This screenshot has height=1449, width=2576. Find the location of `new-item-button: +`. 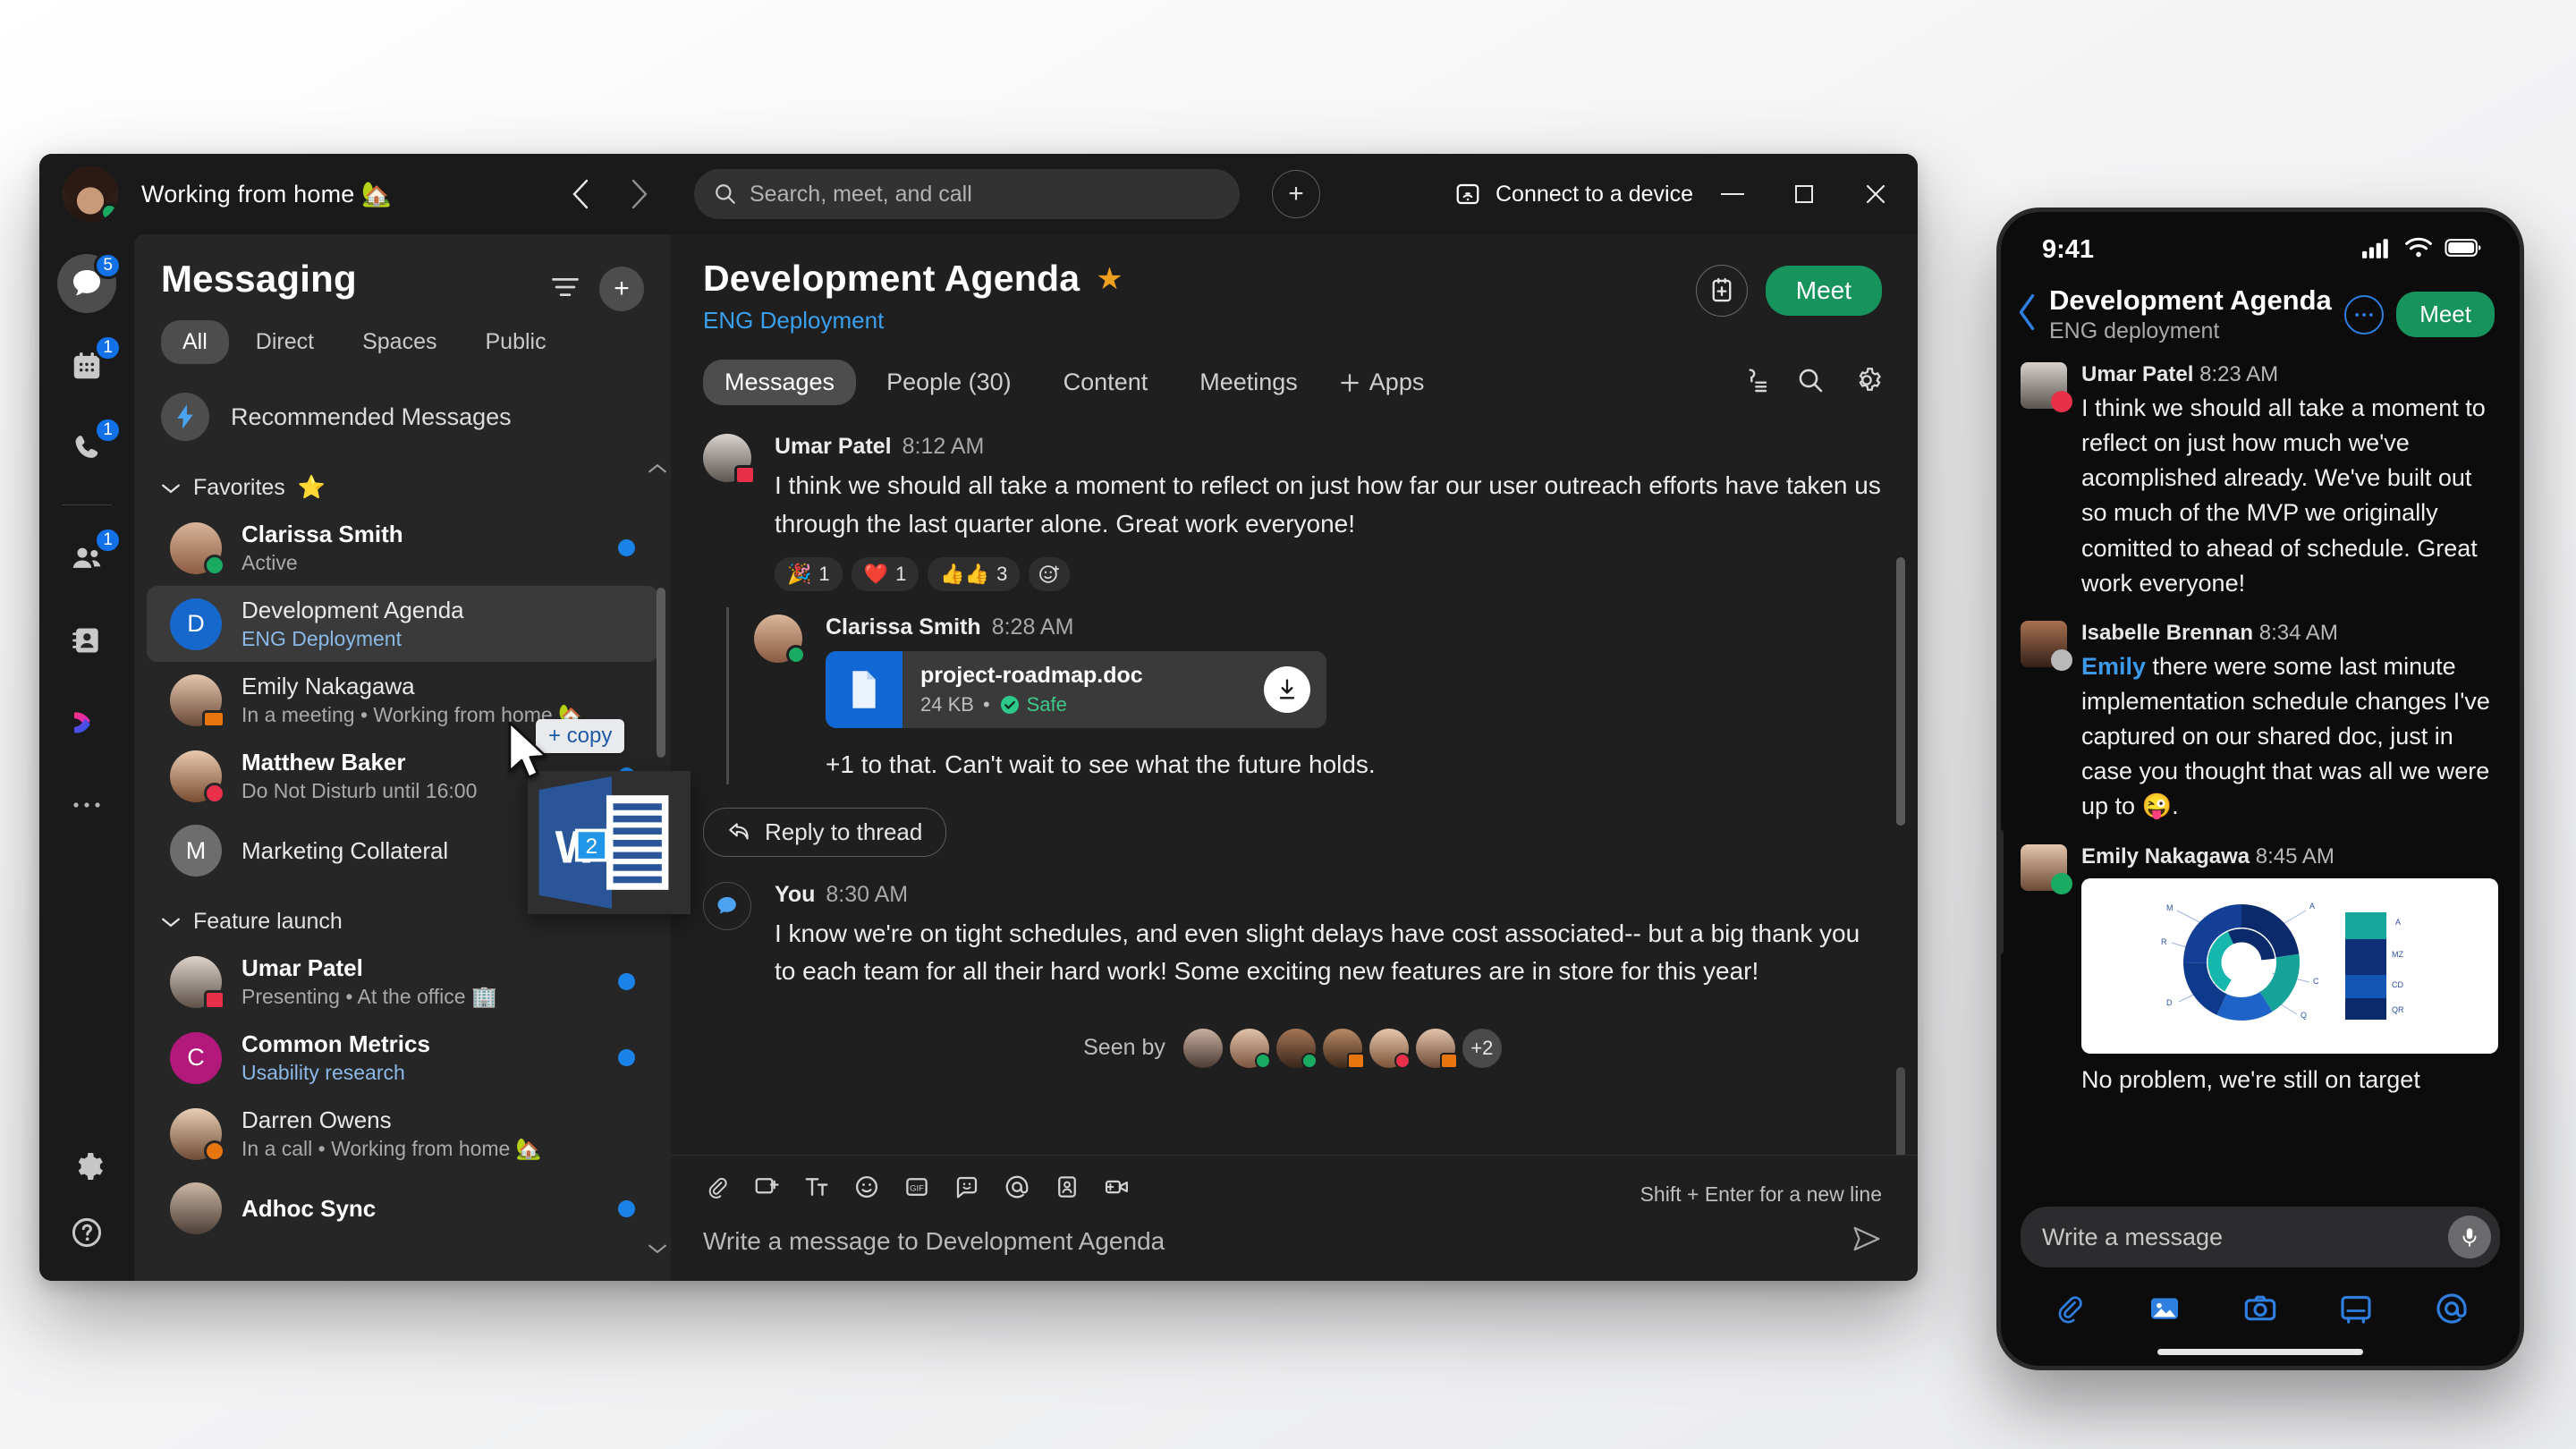

new-item-button: + is located at coordinates (1296, 194).